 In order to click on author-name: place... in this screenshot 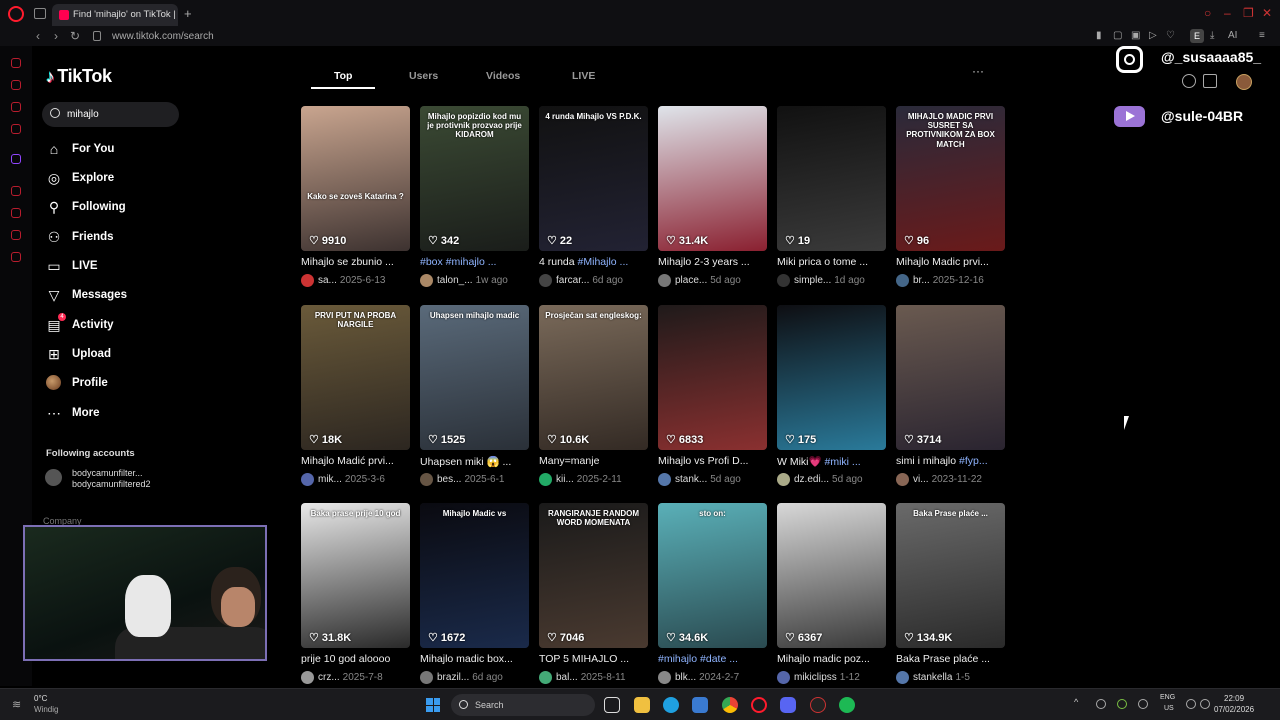, I will do `click(691, 280)`.